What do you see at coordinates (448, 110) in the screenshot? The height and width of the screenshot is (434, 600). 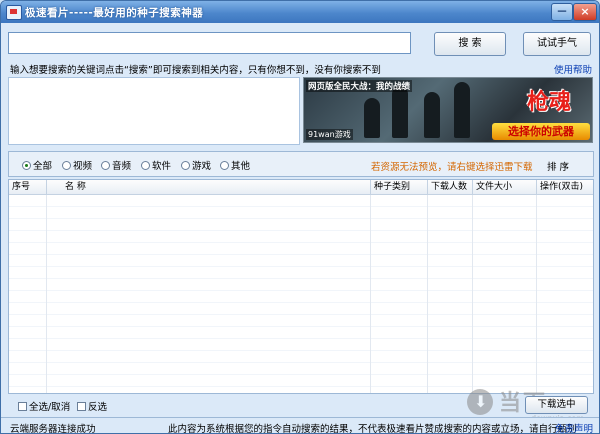 I see `ad-banner: 网页版全民大战：我的战绩 枪魂 选择你的武器 91wan游戏` at bounding box center [448, 110].